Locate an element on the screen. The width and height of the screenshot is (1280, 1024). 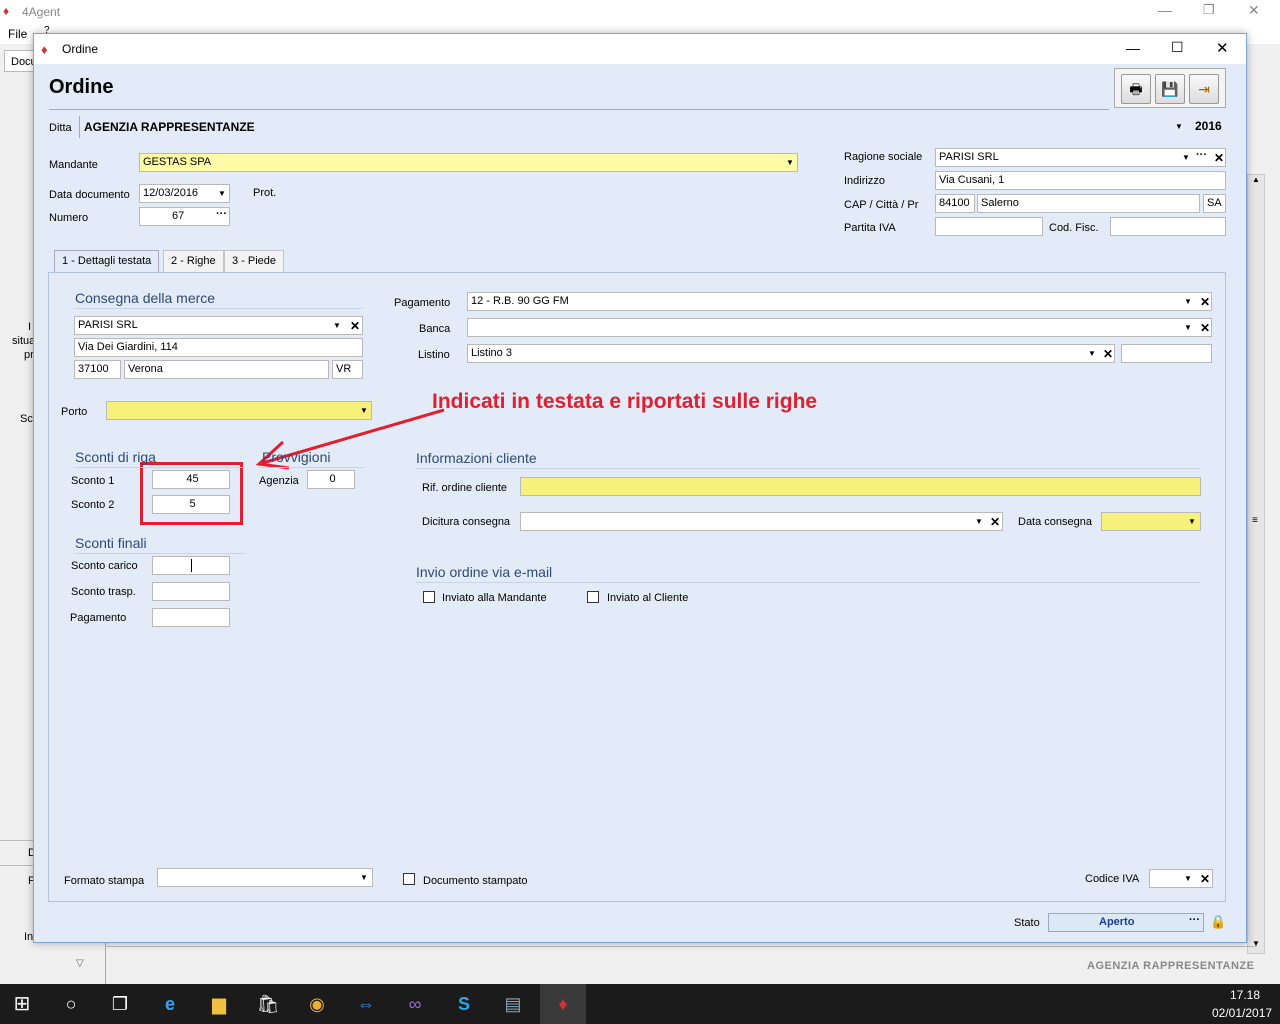
pagamento-dropdown-icon: ▼ is located at coordinates (1188, 302).